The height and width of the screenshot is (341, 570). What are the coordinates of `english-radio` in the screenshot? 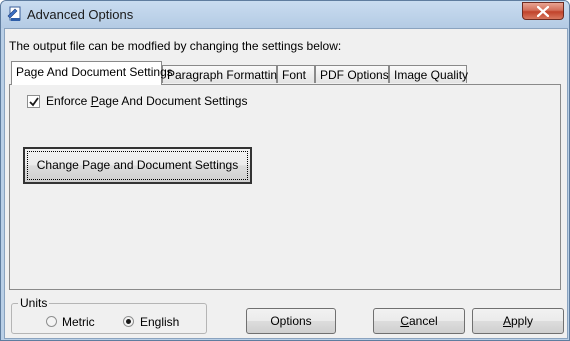 It's located at (128, 321).